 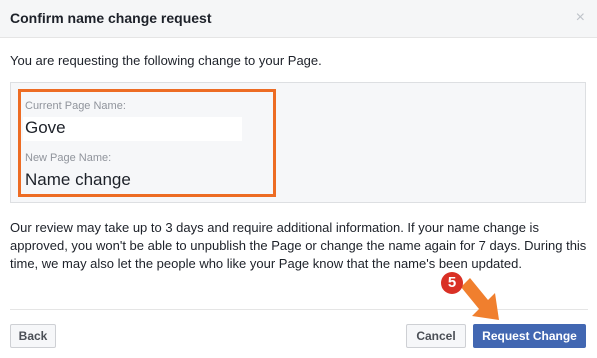 I want to click on dialog-header: Confirm name change request ×, so click(x=298, y=19).